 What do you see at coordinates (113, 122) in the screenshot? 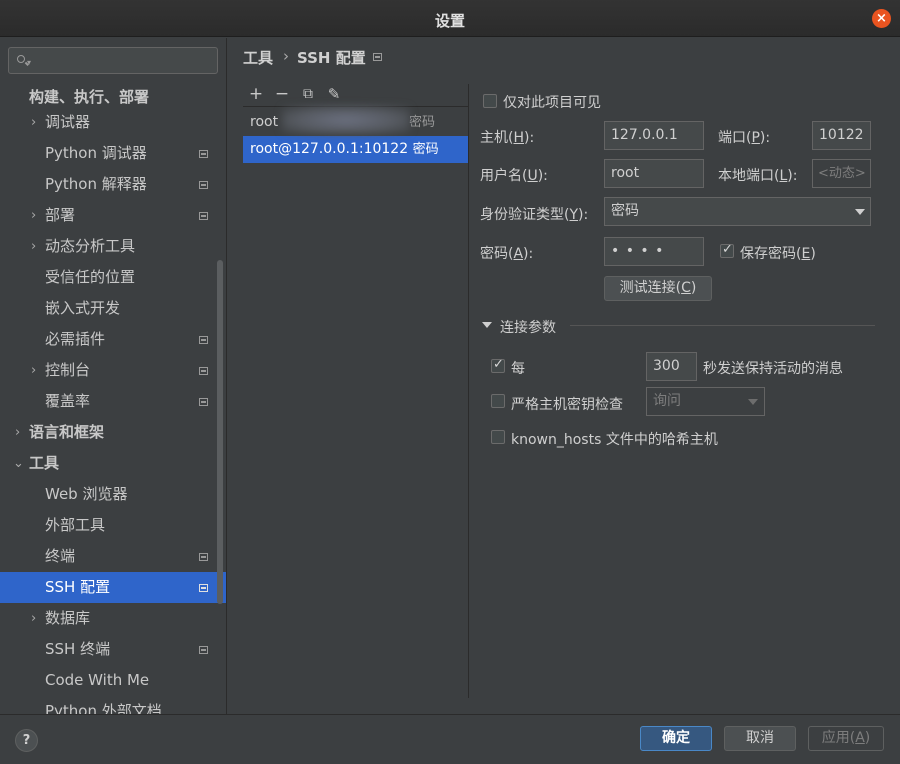
I see `sidebar-item-debugger: › 调试器` at bounding box center [113, 122].